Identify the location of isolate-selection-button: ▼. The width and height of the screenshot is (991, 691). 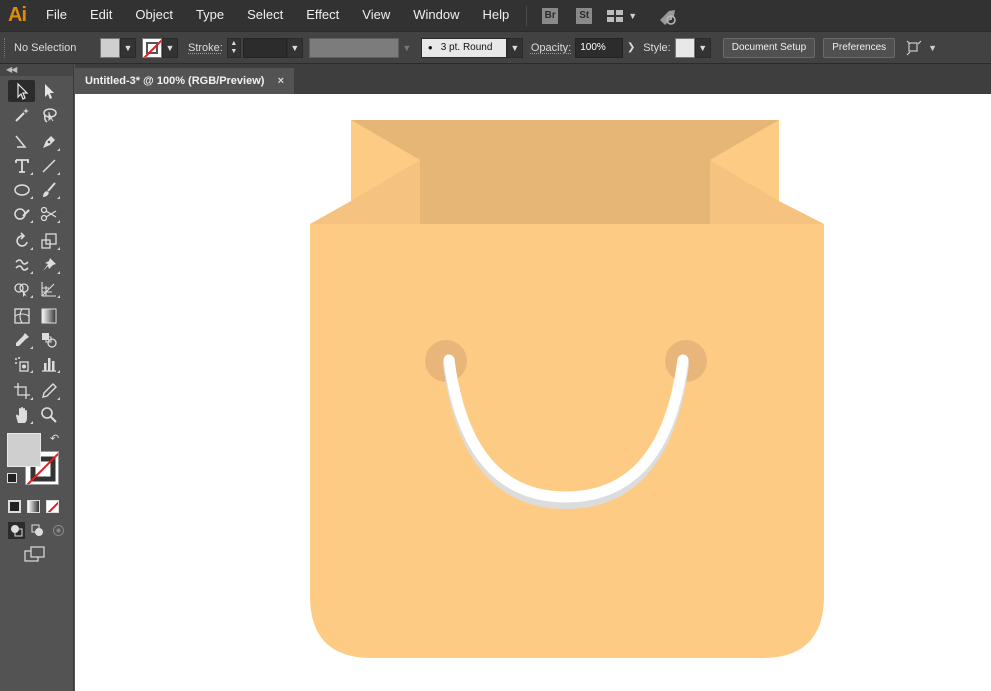
(921, 48).